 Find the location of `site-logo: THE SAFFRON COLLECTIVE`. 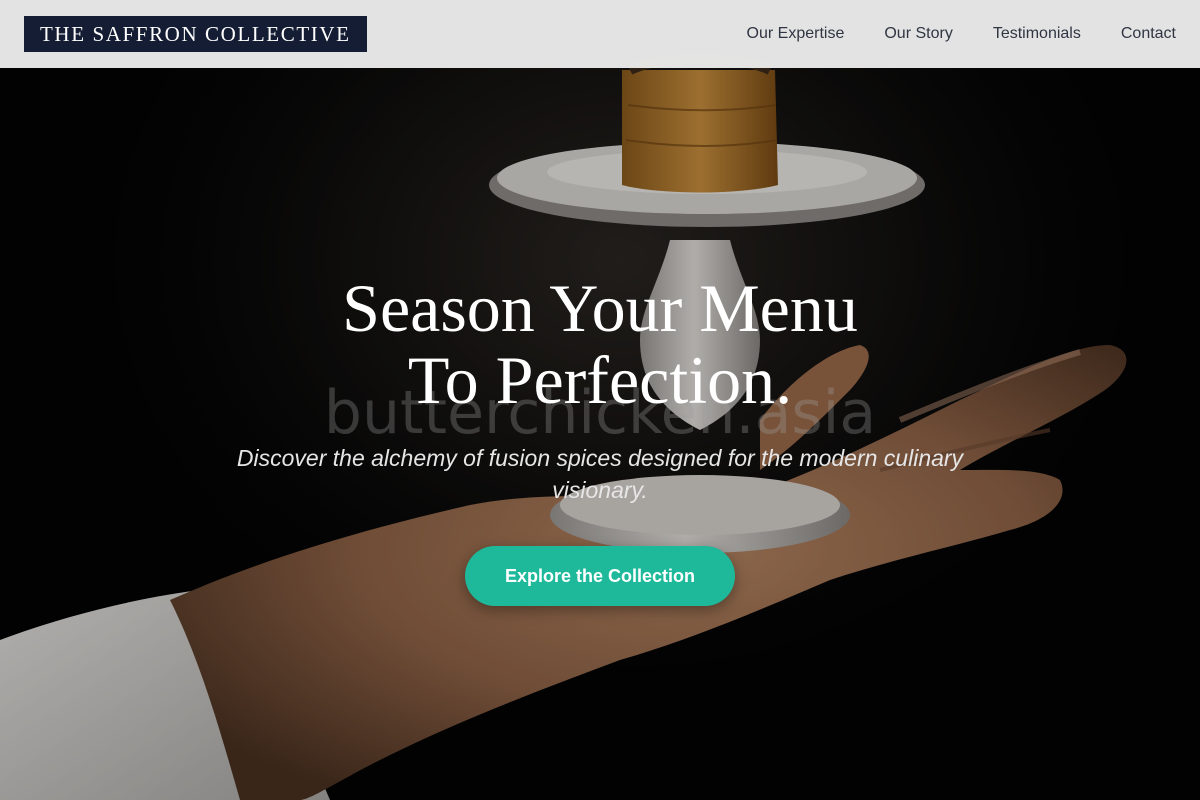

site-logo: THE SAFFRON COLLECTIVE is located at coordinates (195, 34).